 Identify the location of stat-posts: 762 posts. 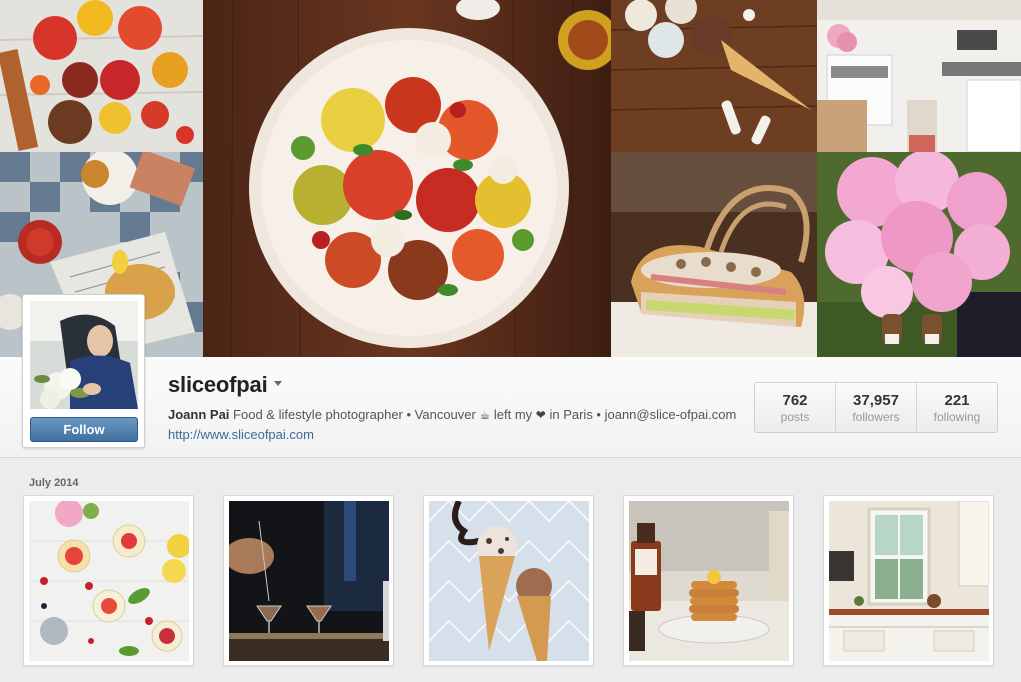
(795, 407).